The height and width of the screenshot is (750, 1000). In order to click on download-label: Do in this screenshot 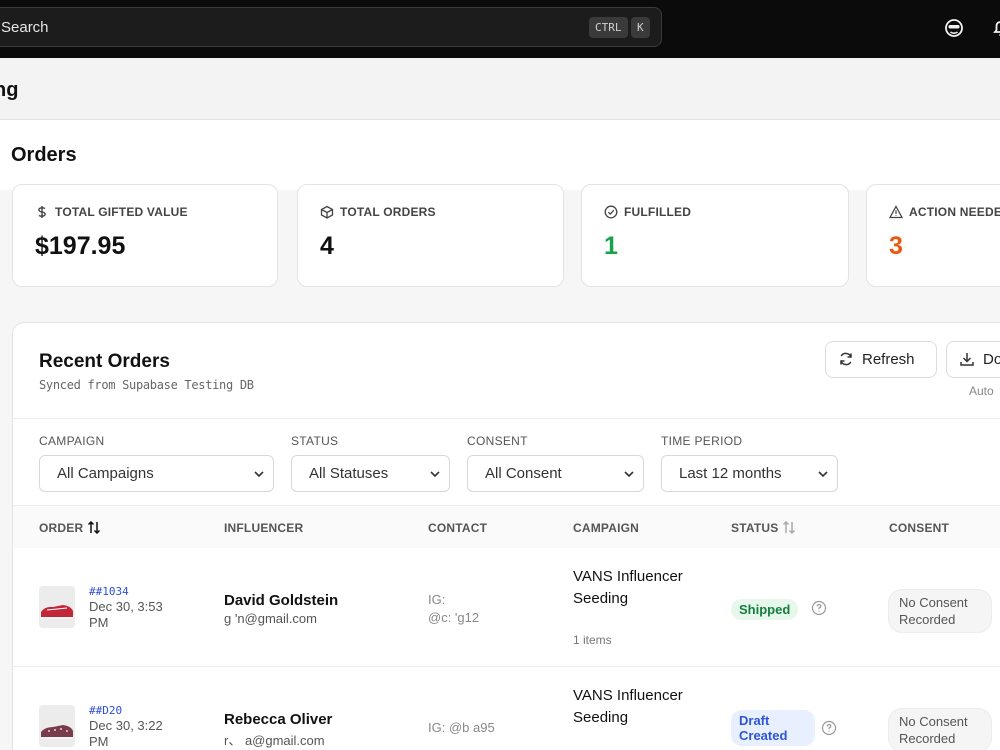, I will do `click(991, 359)`.